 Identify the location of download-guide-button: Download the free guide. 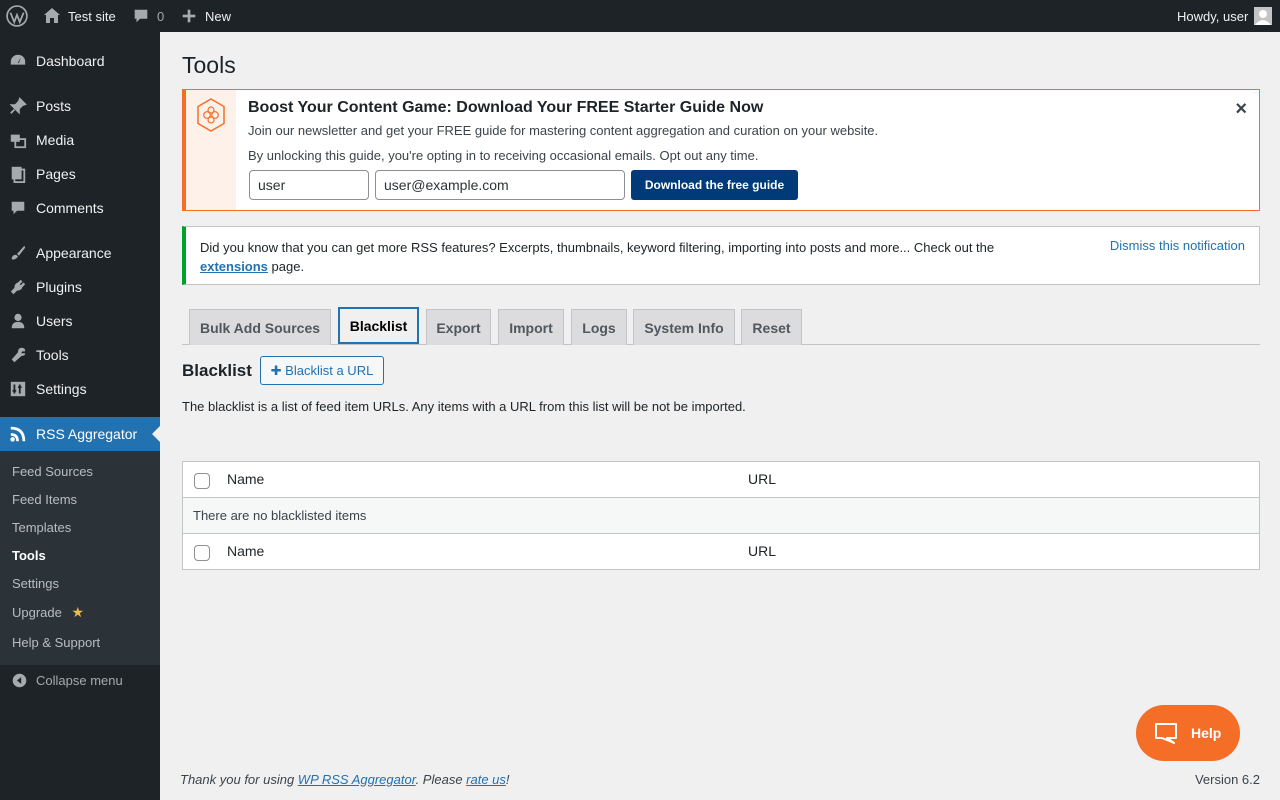
(714, 185).